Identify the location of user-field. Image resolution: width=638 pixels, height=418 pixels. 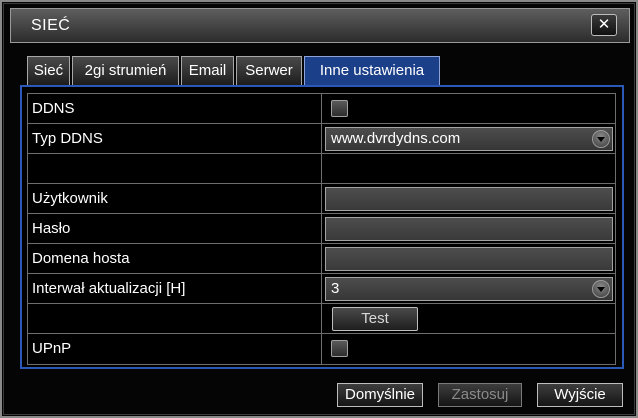
(469, 199).